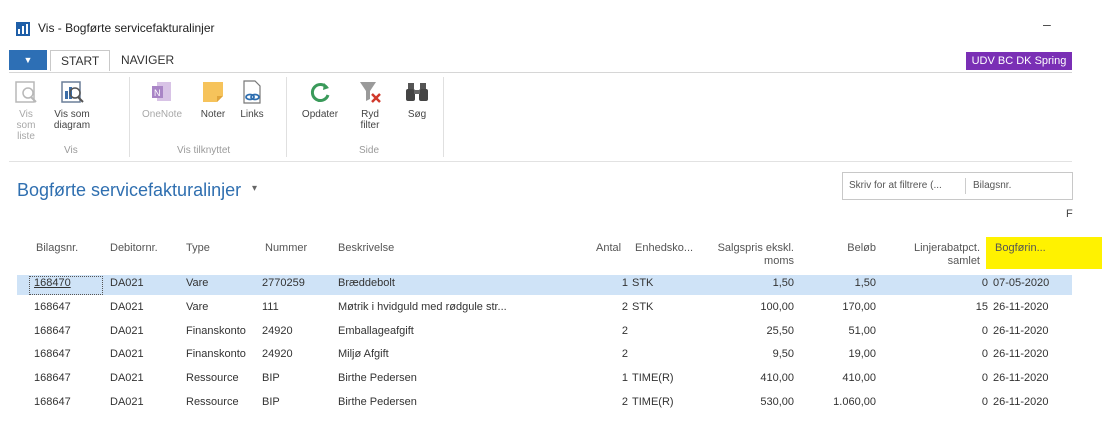 Image resolution: width=1102 pixels, height=423 pixels. I want to click on col-header-nummer: Nummer, so click(286, 248).